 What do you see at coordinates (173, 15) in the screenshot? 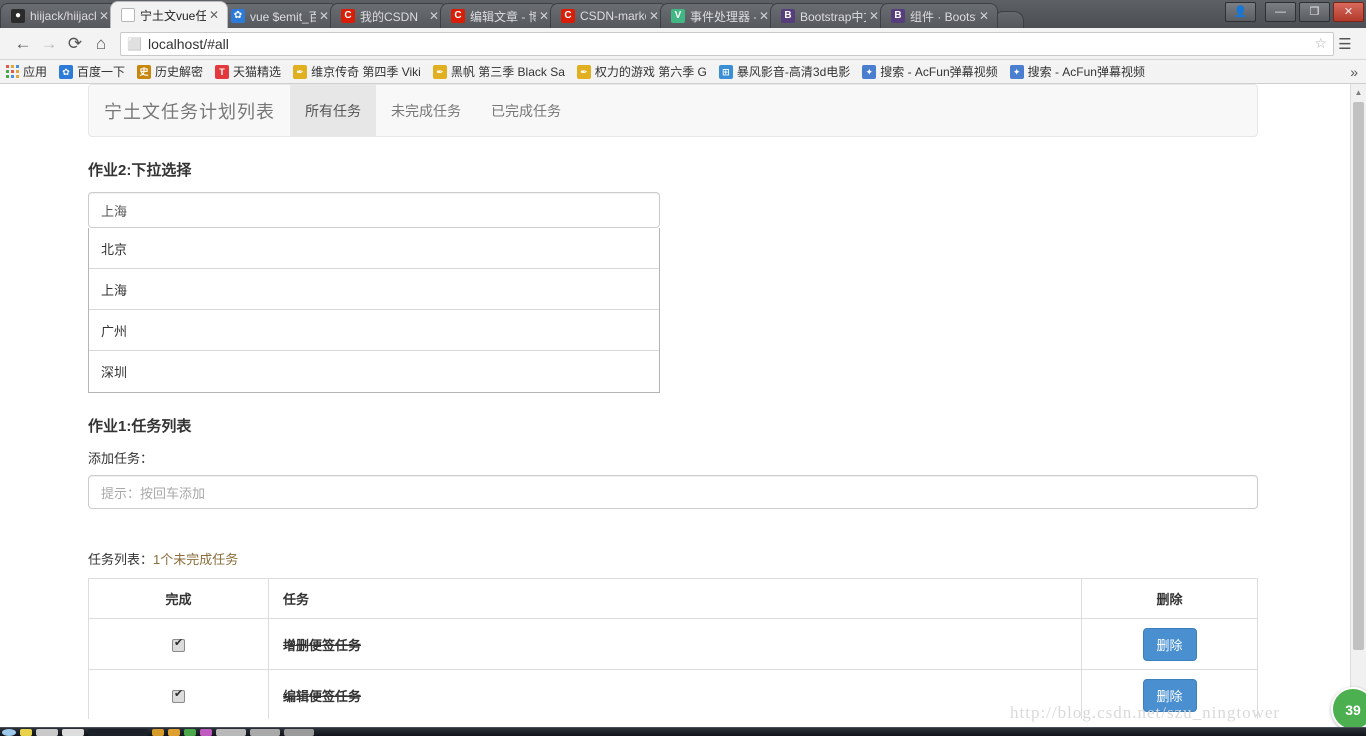
I see `browser-tab-label: 宁土文vue任务` at bounding box center [173, 15].